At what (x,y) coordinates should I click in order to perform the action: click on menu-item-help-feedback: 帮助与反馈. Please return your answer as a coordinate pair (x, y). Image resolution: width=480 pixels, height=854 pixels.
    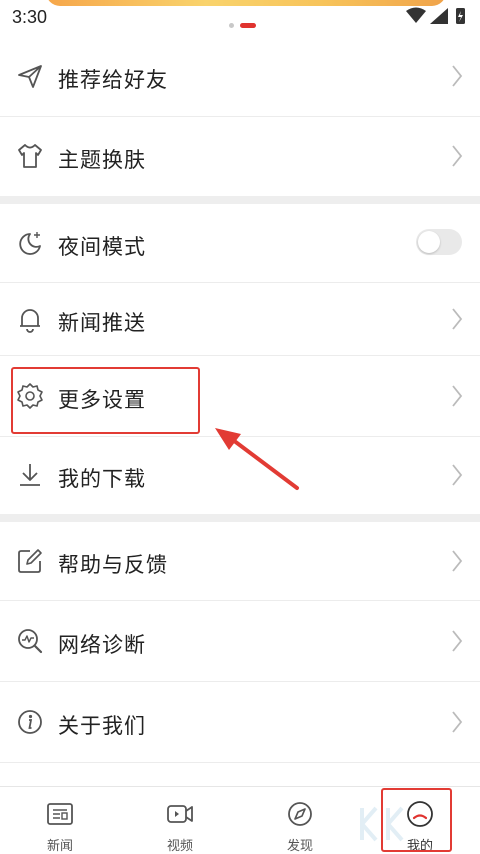
    Looking at the image, I should click on (240, 561).